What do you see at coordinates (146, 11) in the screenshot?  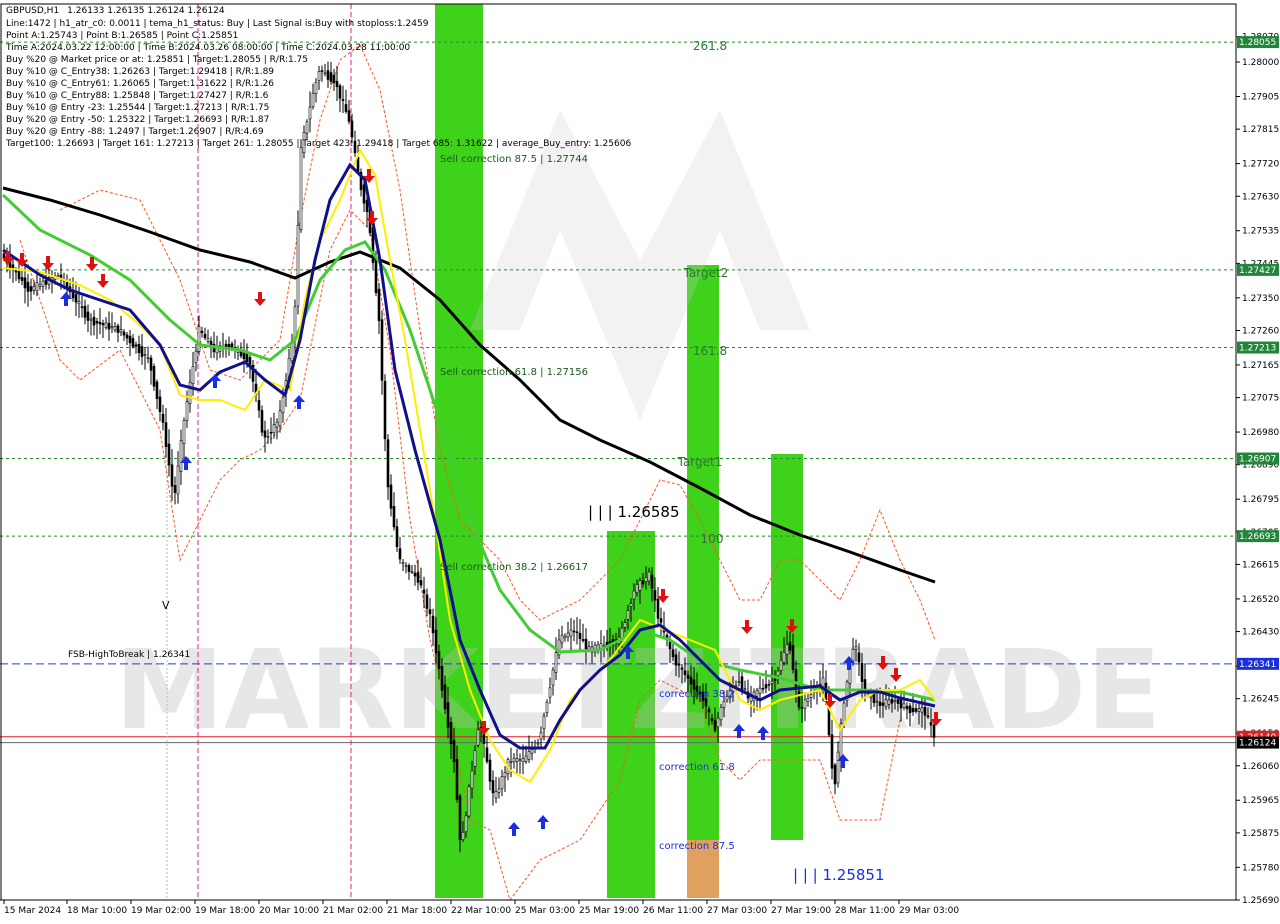 I see `ohlc-values: 1.26133 1.26135 1.26124 1.26124` at bounding box center [146, 11].